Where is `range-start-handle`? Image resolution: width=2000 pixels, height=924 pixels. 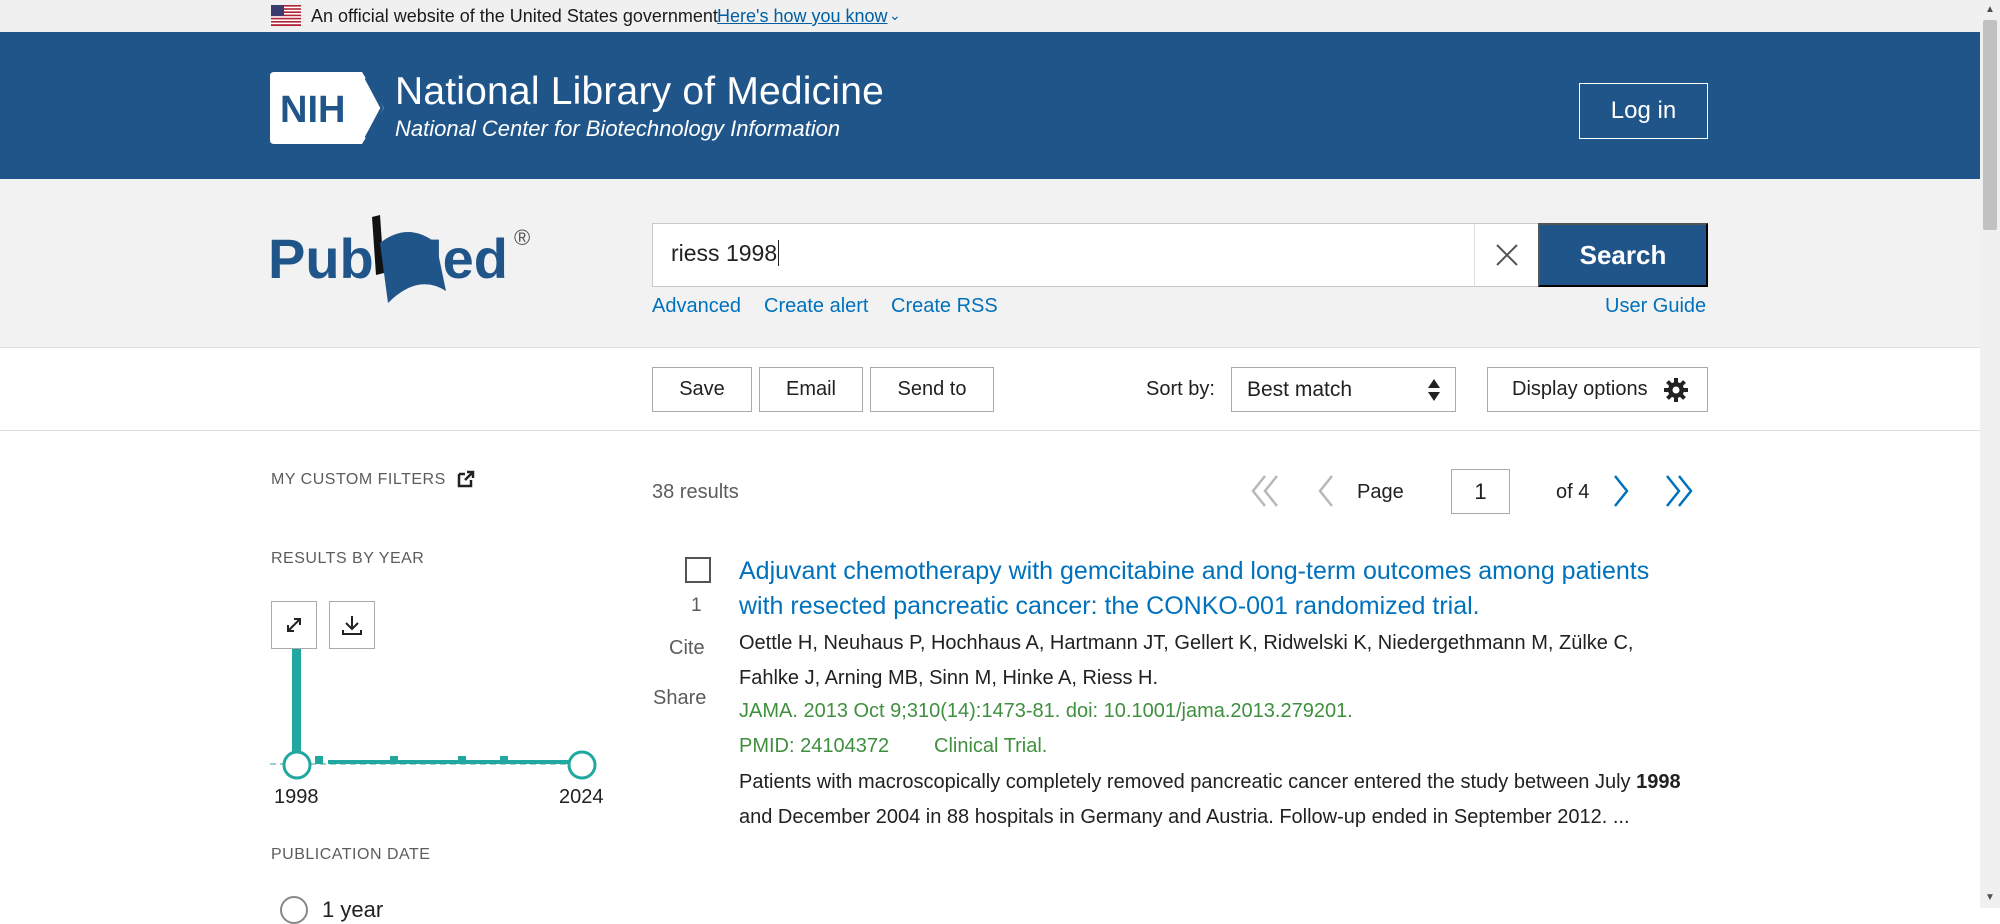 range-start-handle is located at coordinates (297, 765).